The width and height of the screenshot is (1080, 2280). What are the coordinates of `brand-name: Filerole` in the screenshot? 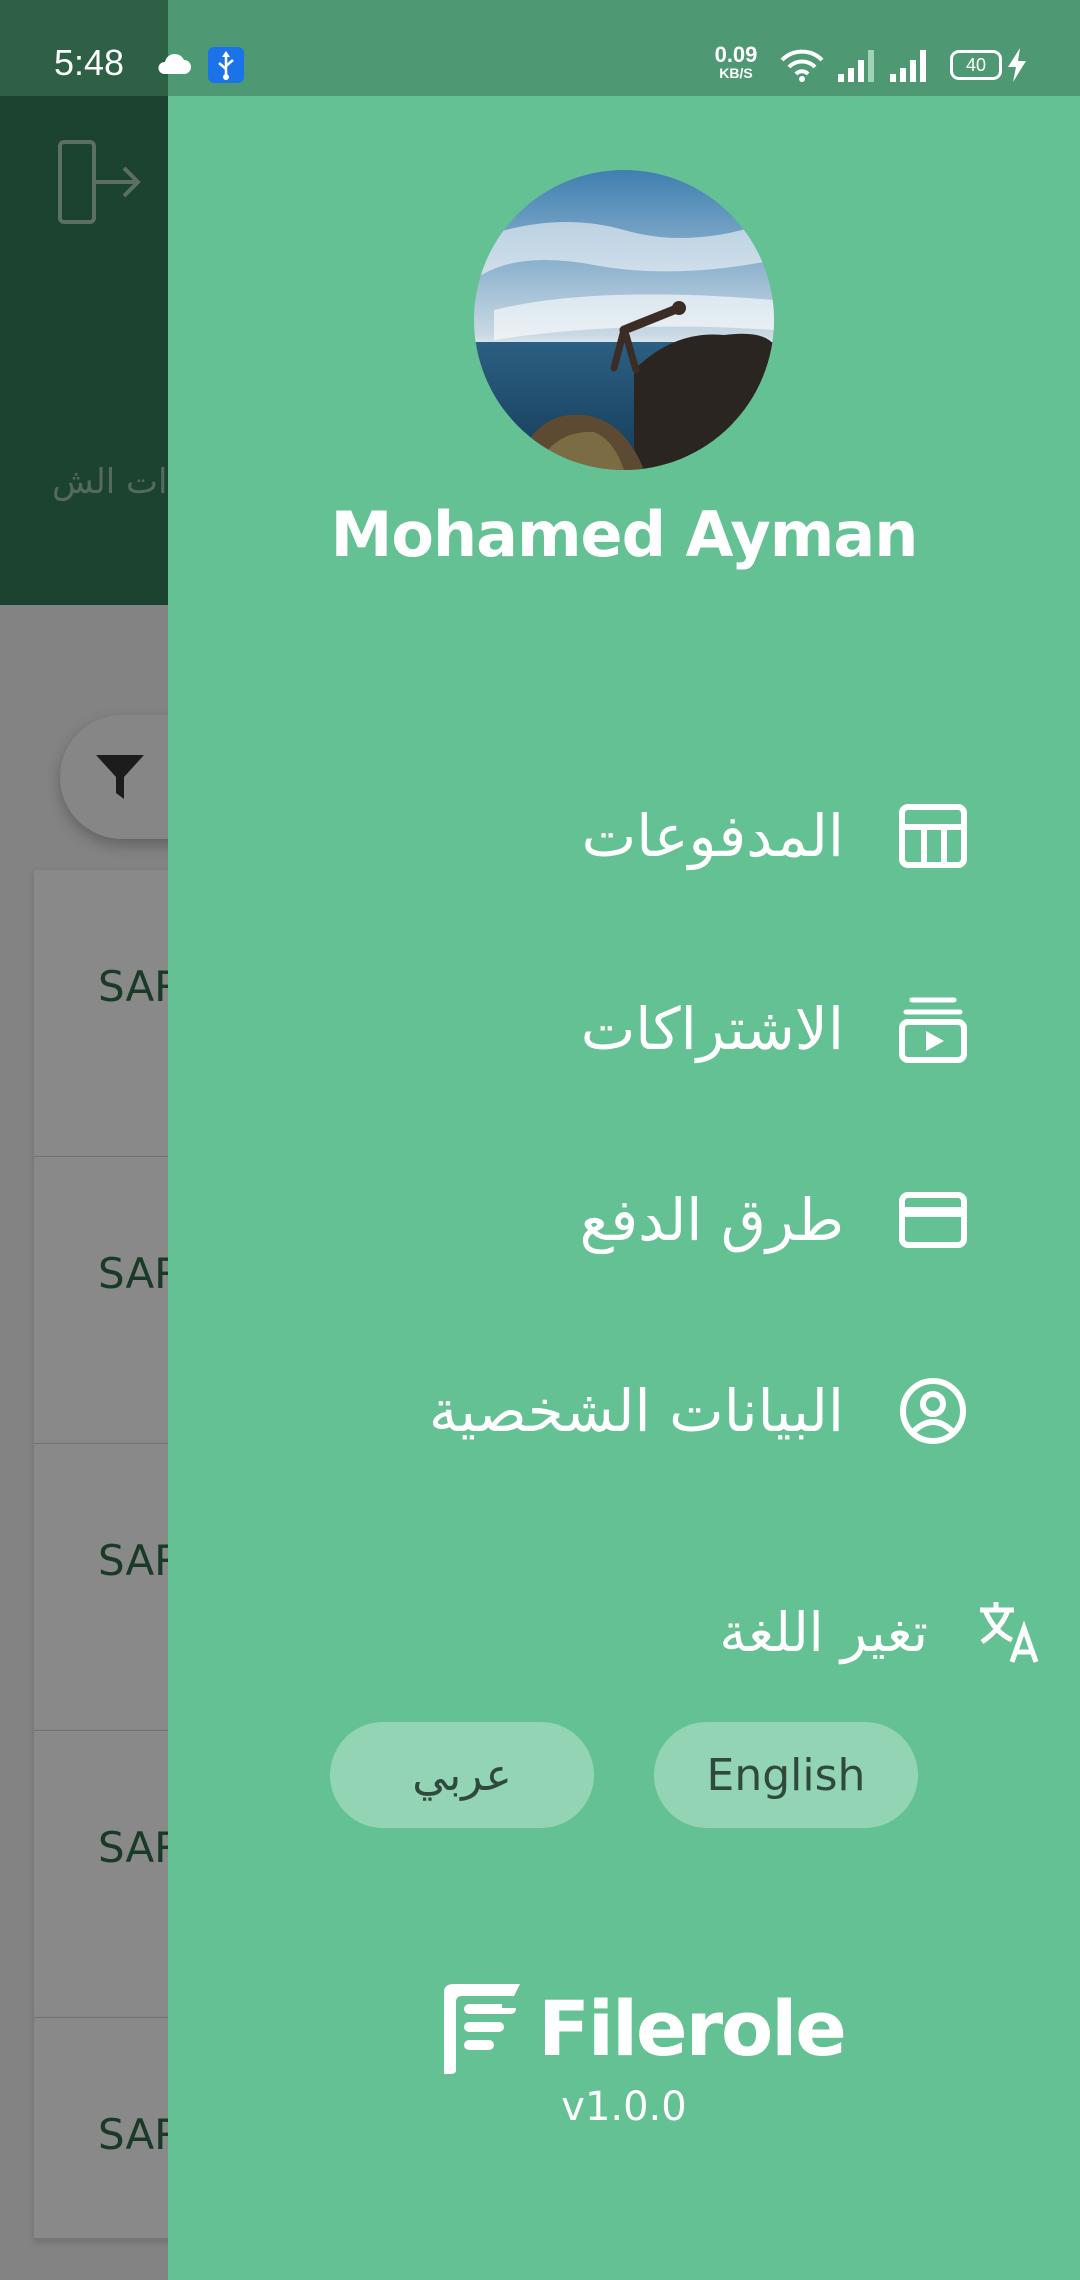 It's located at (692, 2028).